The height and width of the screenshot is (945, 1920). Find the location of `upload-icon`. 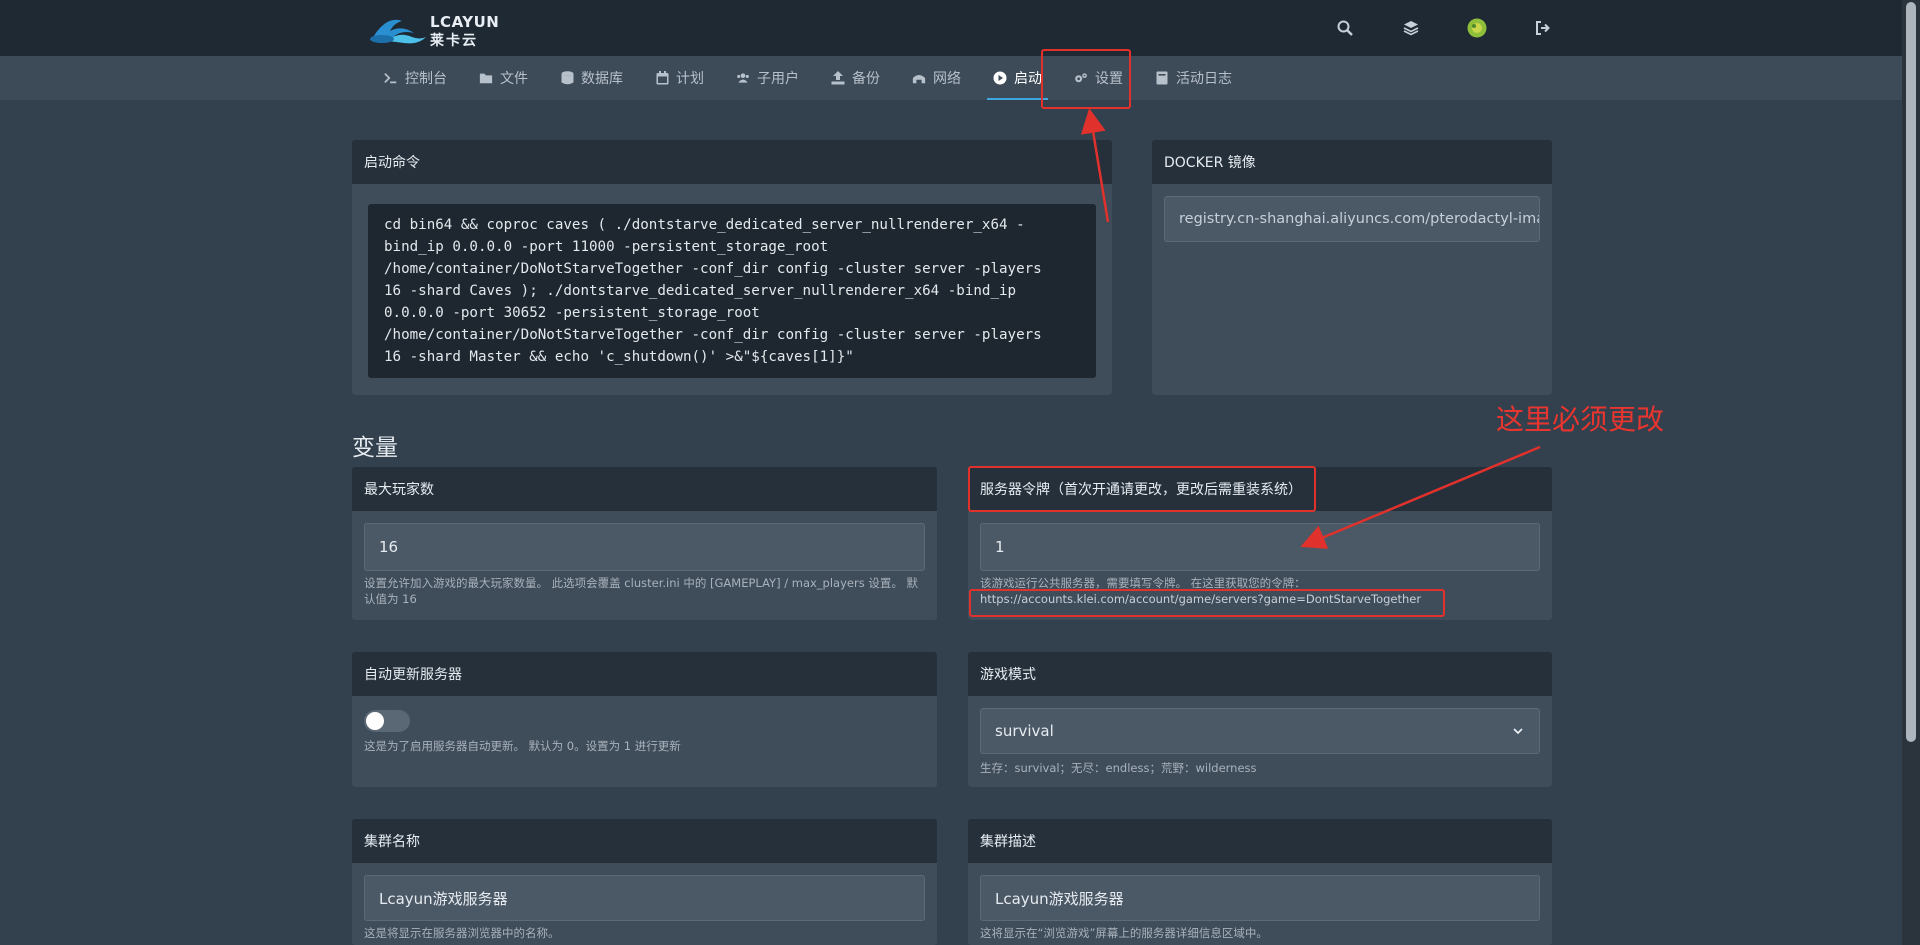

upload-icon is located at coordinates (838, 78).